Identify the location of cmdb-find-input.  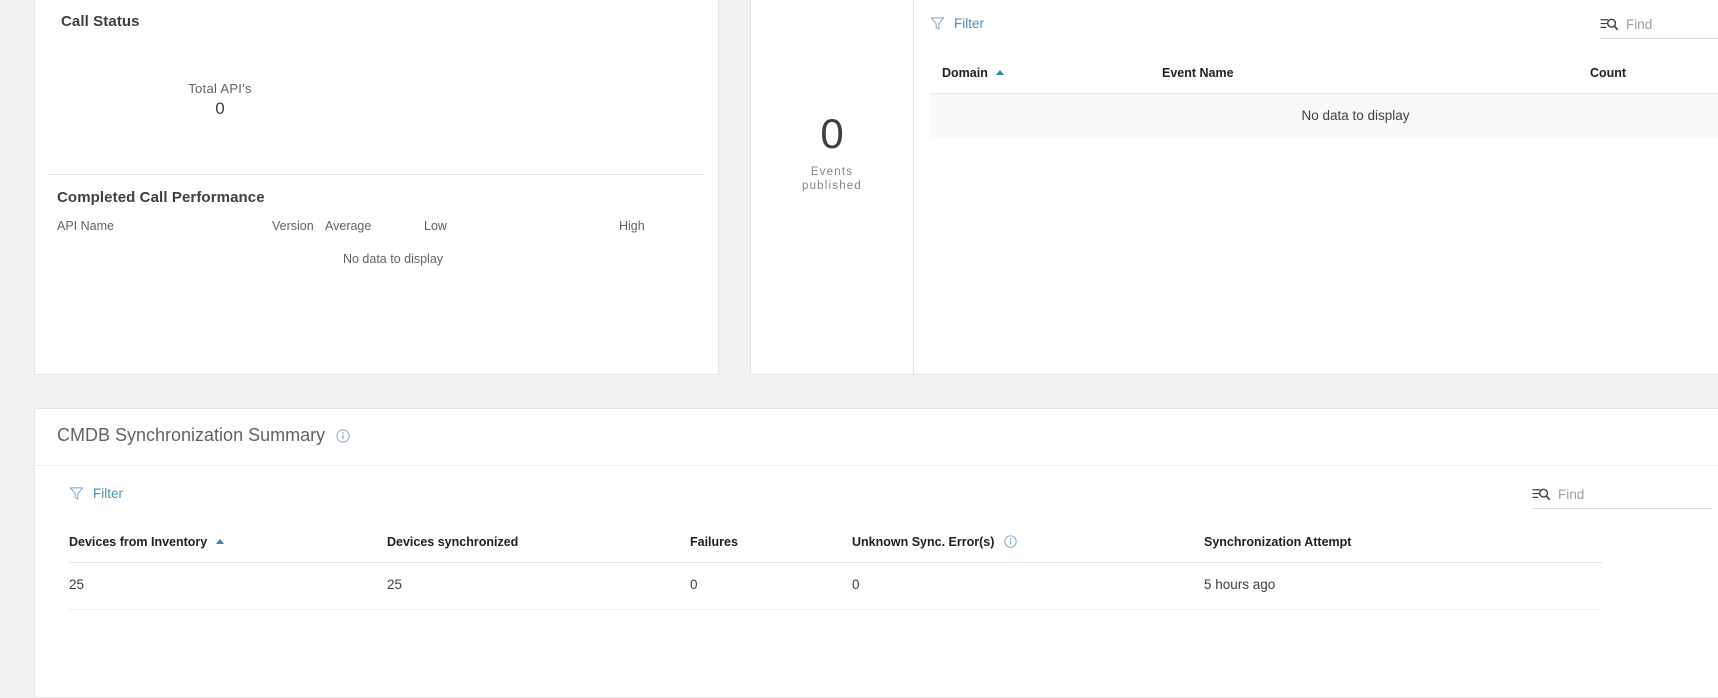
(1635, 494).